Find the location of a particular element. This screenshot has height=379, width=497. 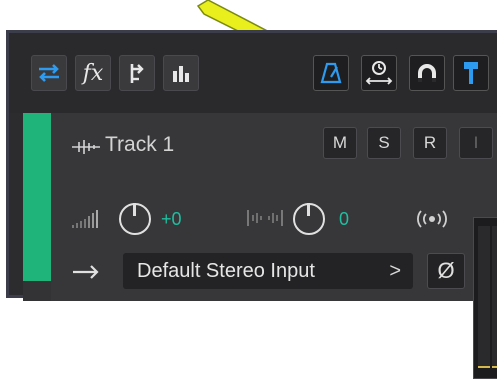

level-meter is located at coordinates (485, 298).